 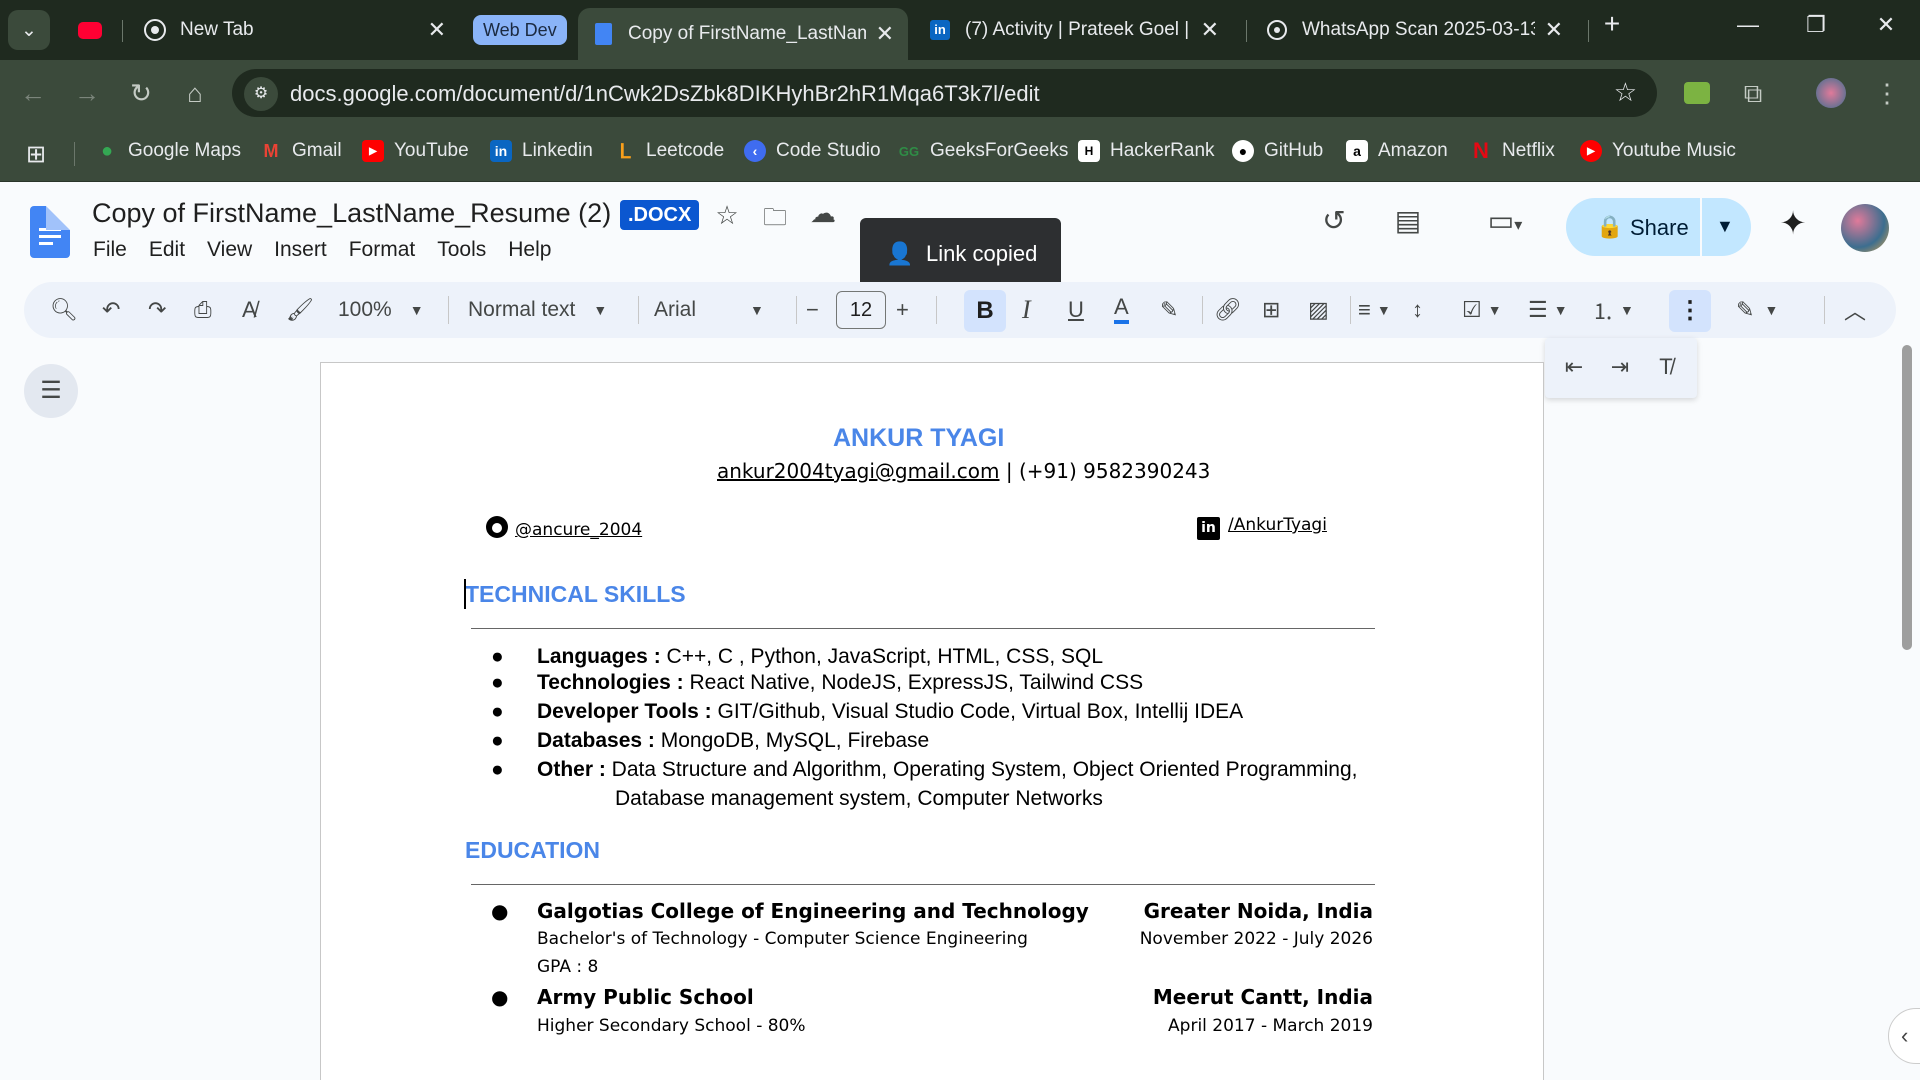 What do you see at coordinates (861, 310) in the screenshot?
I see `font-size-input: 12` at bounding box center [861, 310].